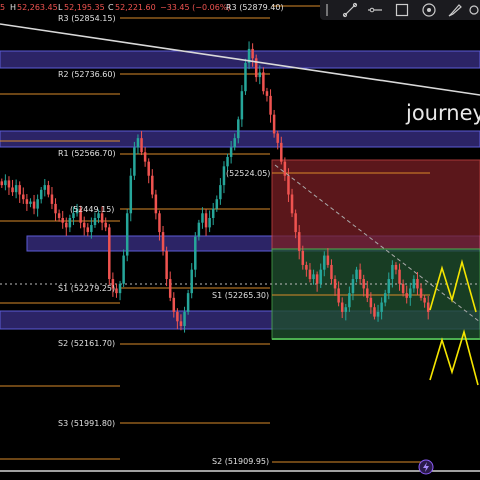 This screenshot has height=480, width=480. What do you see at coordinates (37, 7) in the screenshot?
I see `ohlc-high-value: 52,263.45` at bounding box center [37, 7].